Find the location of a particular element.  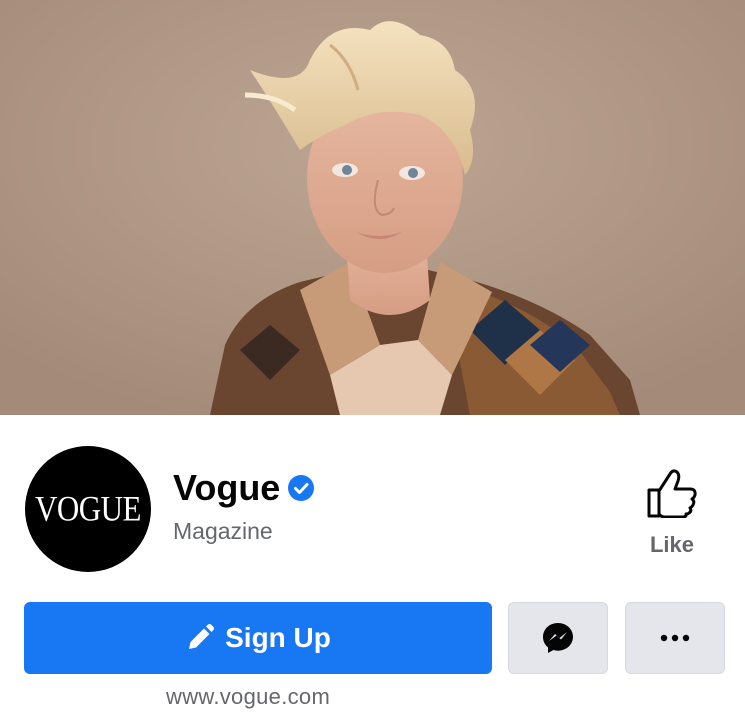

avatar-logo-text: VOGUE is located at coordinates (88, 508).